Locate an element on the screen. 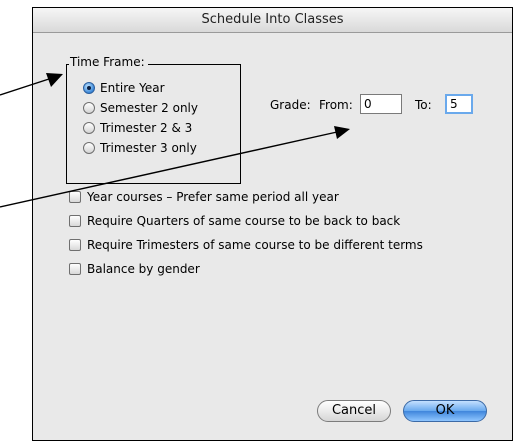  arrow-head-grade is located at coordinates (342, 132).